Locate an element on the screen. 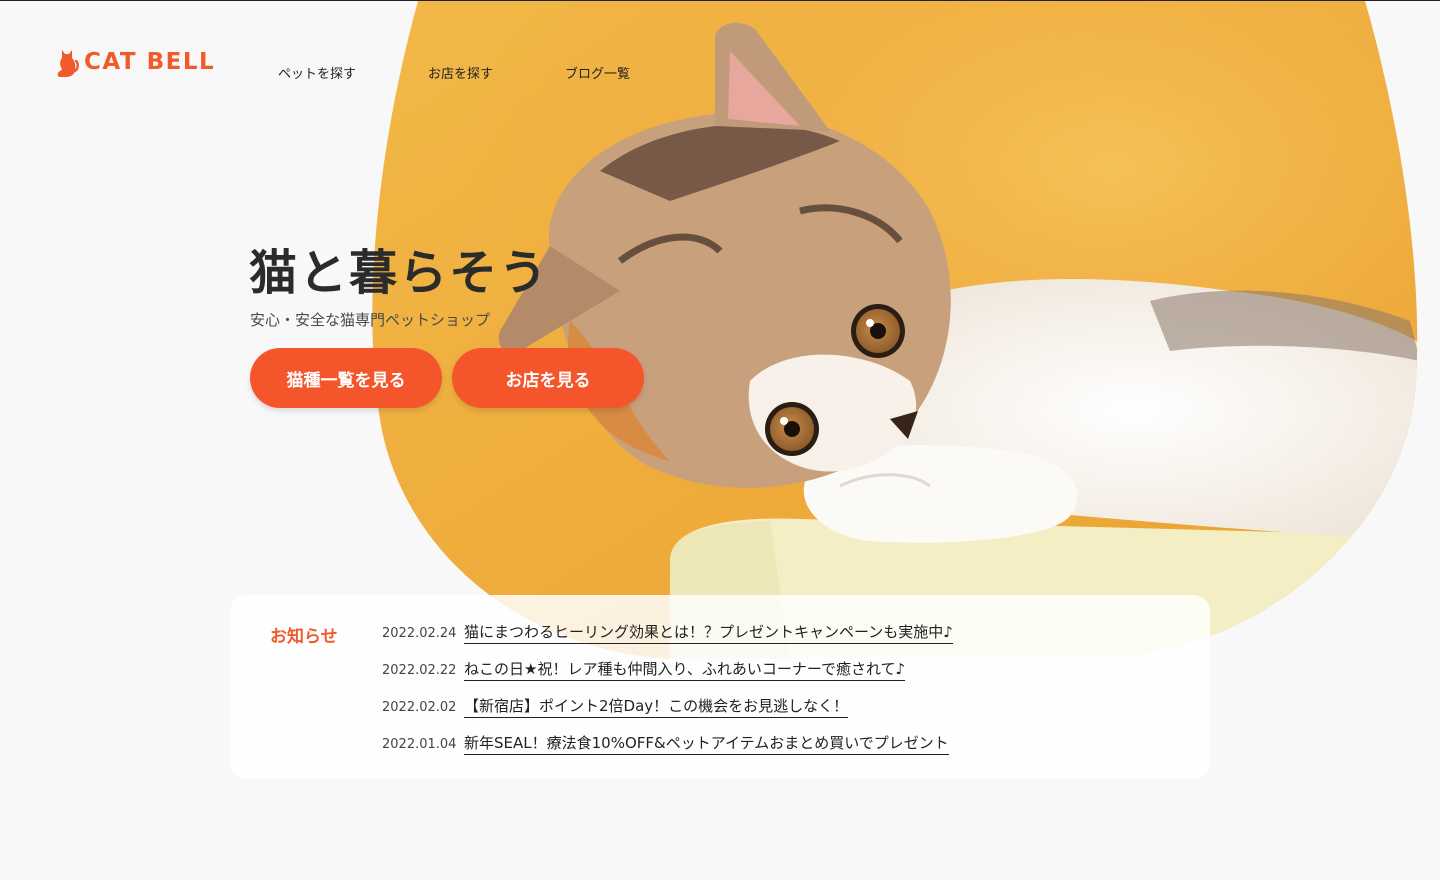 This screenshot has height=880, width=1440. logo-link: CAT BELL is located at coordinates (135, 62).